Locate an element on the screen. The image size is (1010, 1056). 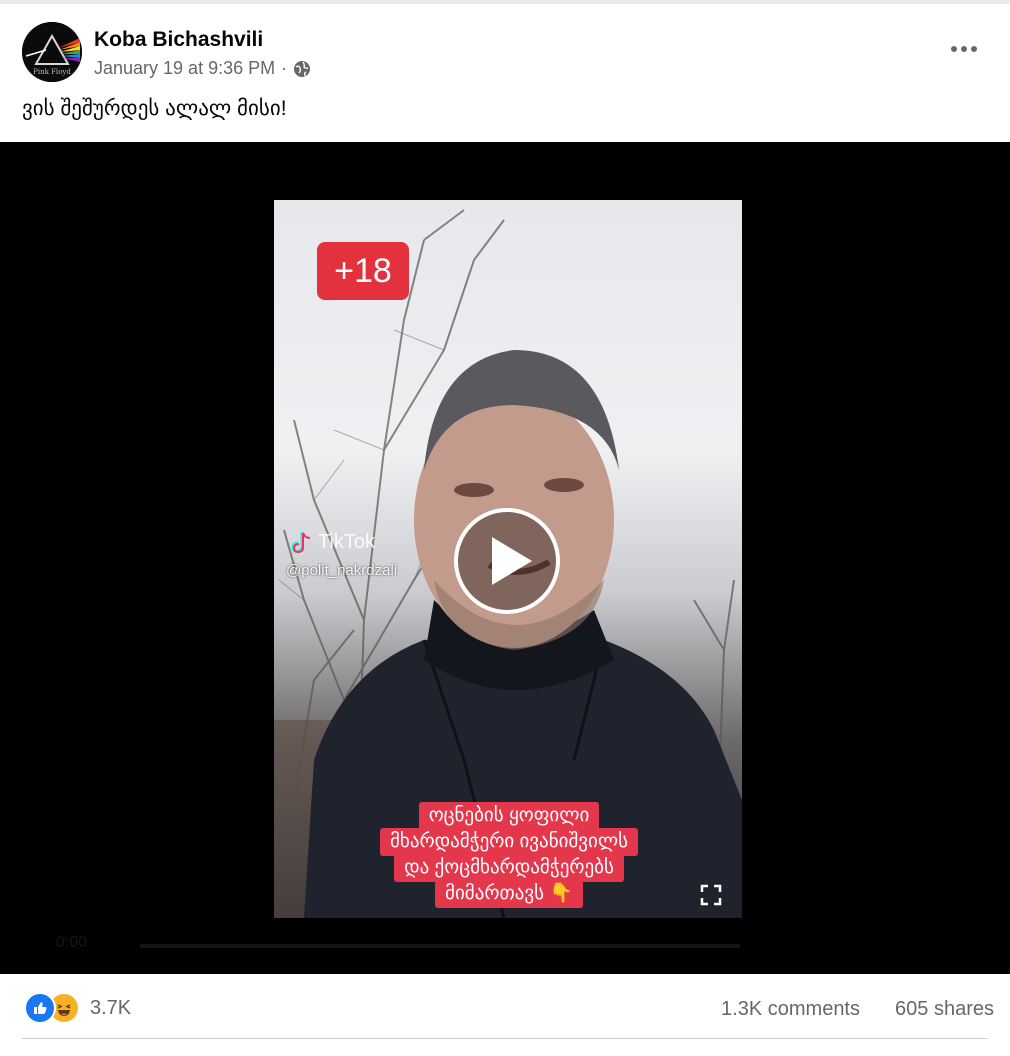
tiktok-watermark: TikTok is located at coordinates (332, 542).